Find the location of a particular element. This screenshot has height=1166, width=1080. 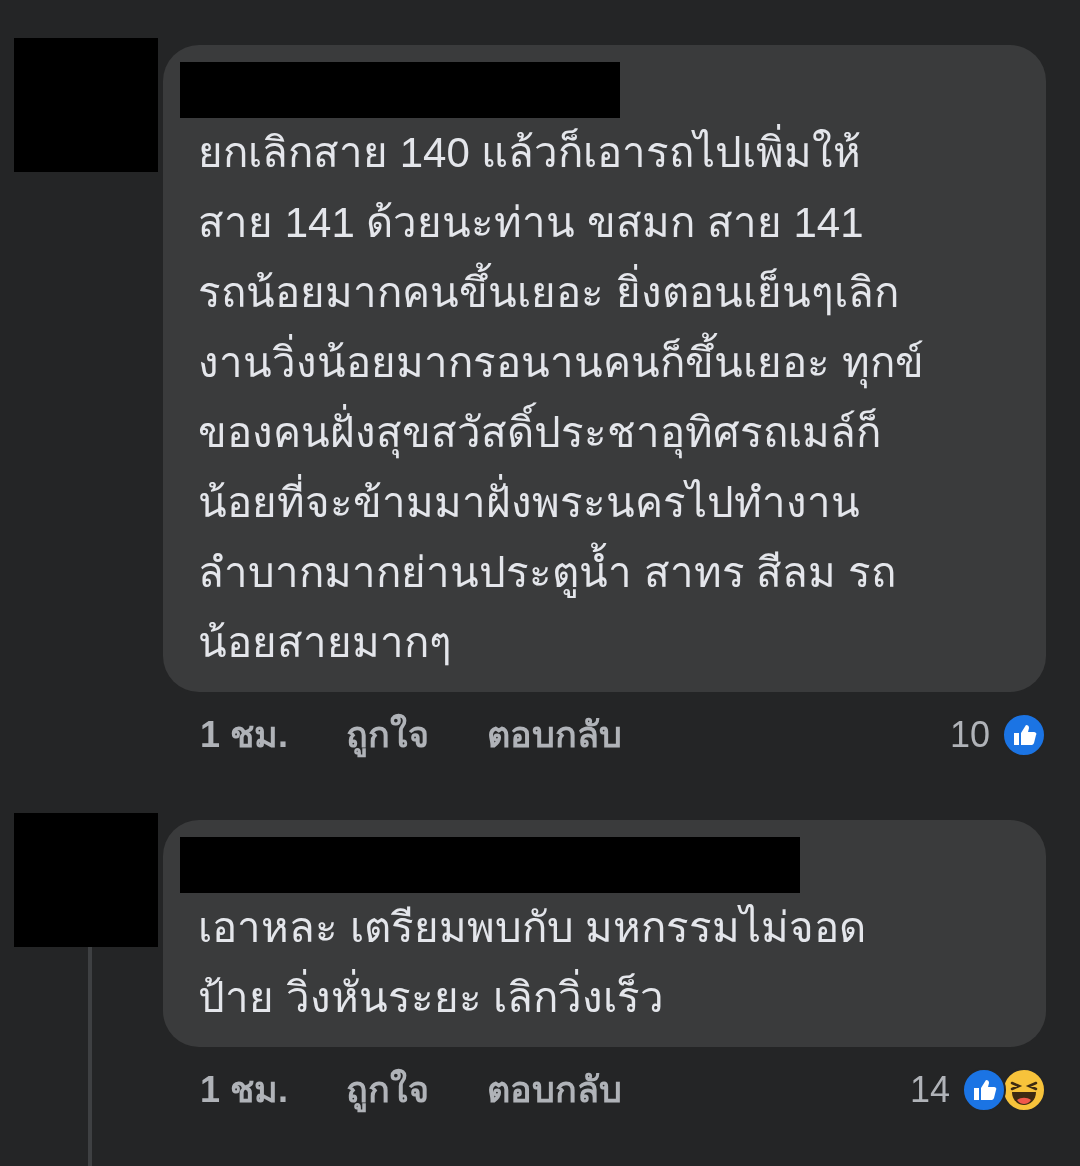

comment-text: เอาหละ เตรียมพบกับ มหกรรมไม่จอด ป้าย วิ่งหั่นระยะ เลิกวิ่งเร็ว is located at coordinates (532, 963).